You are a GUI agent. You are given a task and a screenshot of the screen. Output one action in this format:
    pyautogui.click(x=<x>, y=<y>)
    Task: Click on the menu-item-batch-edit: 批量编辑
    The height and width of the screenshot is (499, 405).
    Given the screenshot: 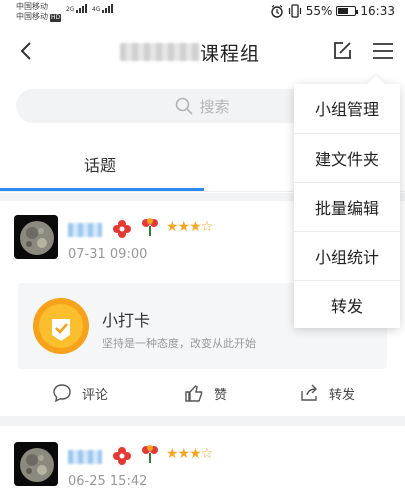 What is the action you would take?
    pyautogui.click(x=347, y=206)
    